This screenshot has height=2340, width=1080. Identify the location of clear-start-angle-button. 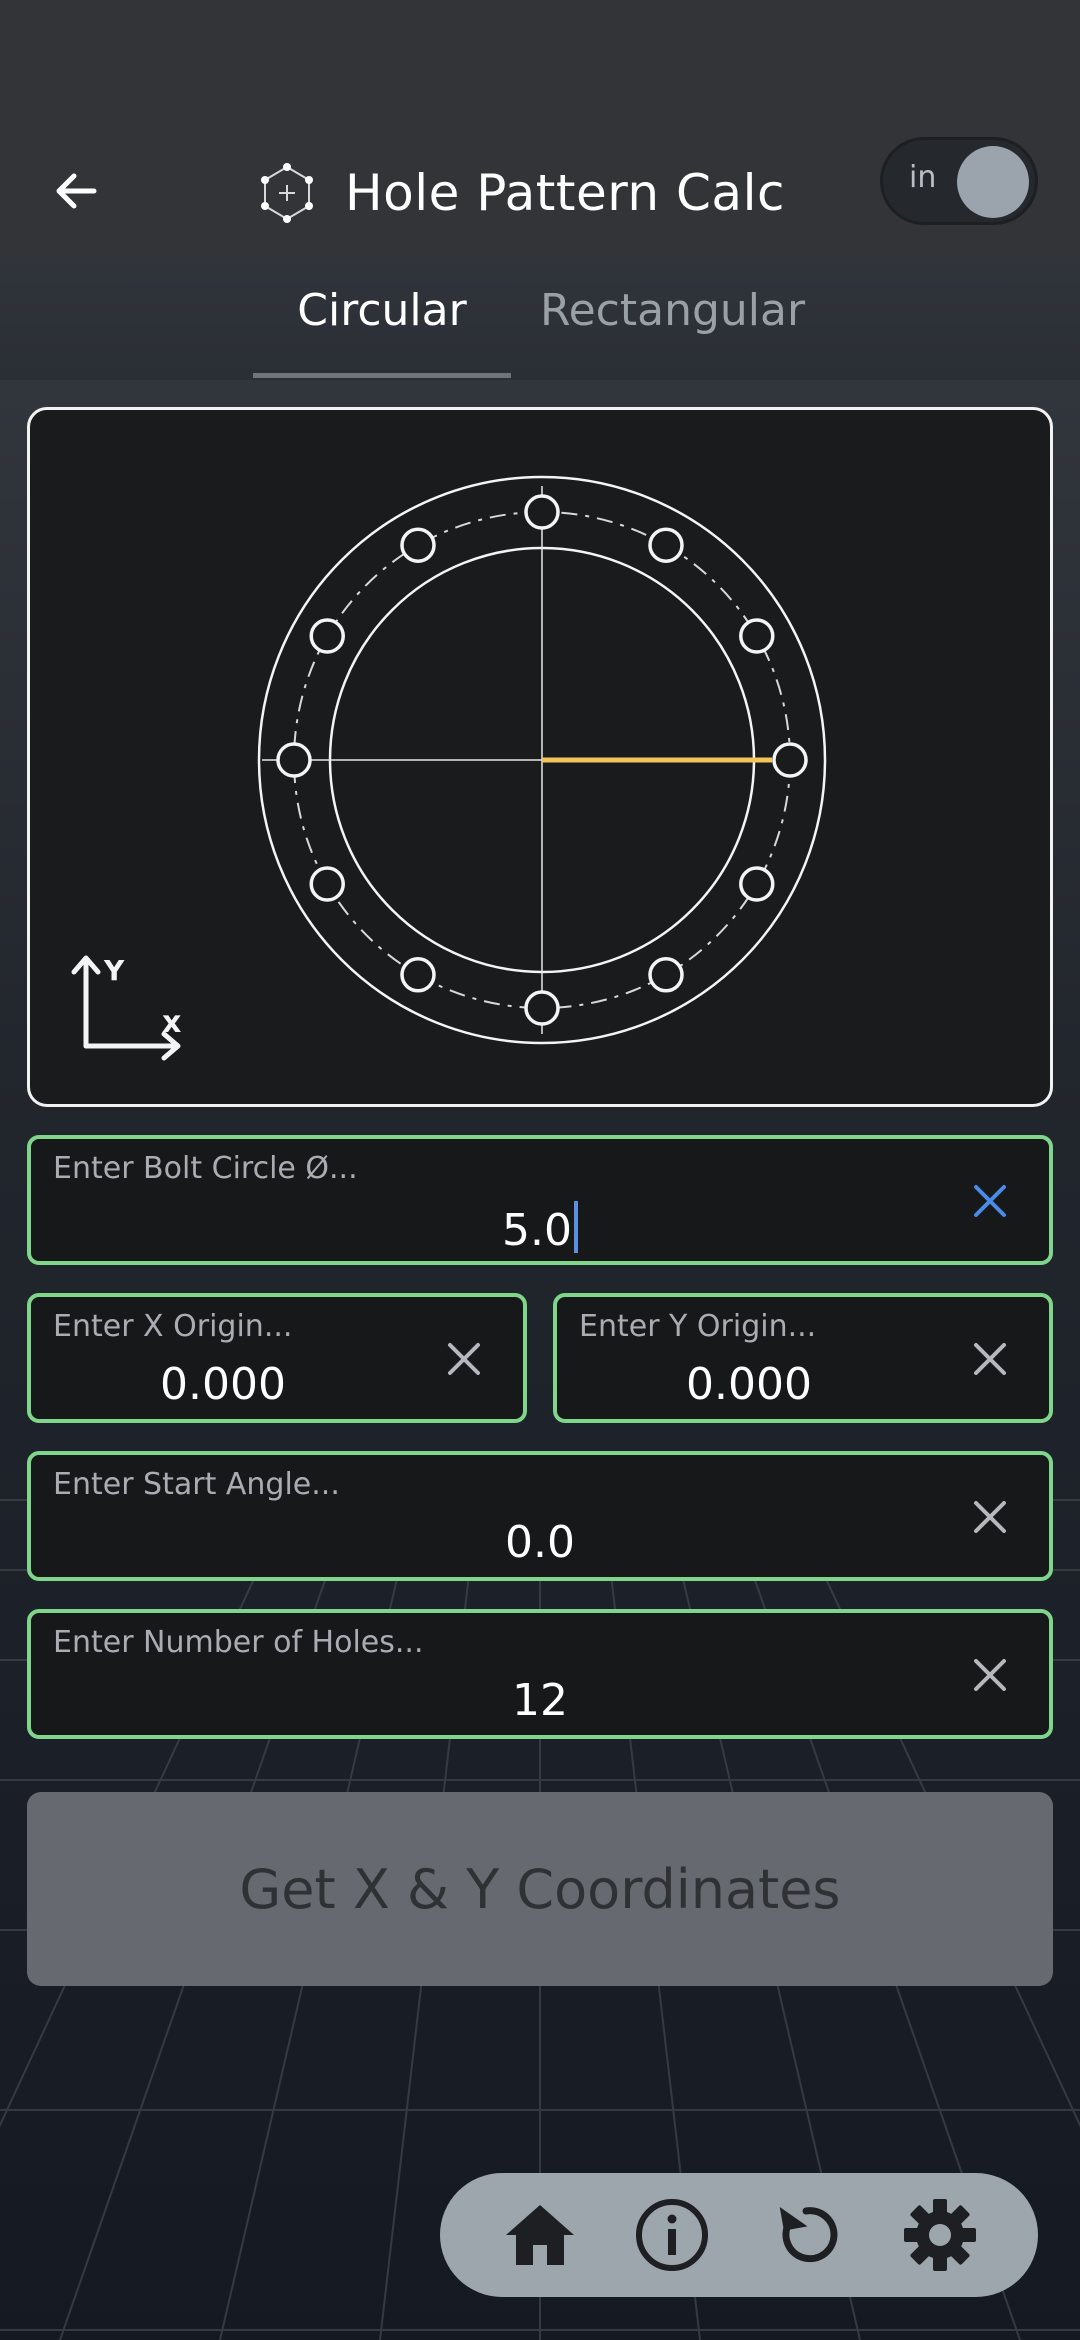
(990, 1517).